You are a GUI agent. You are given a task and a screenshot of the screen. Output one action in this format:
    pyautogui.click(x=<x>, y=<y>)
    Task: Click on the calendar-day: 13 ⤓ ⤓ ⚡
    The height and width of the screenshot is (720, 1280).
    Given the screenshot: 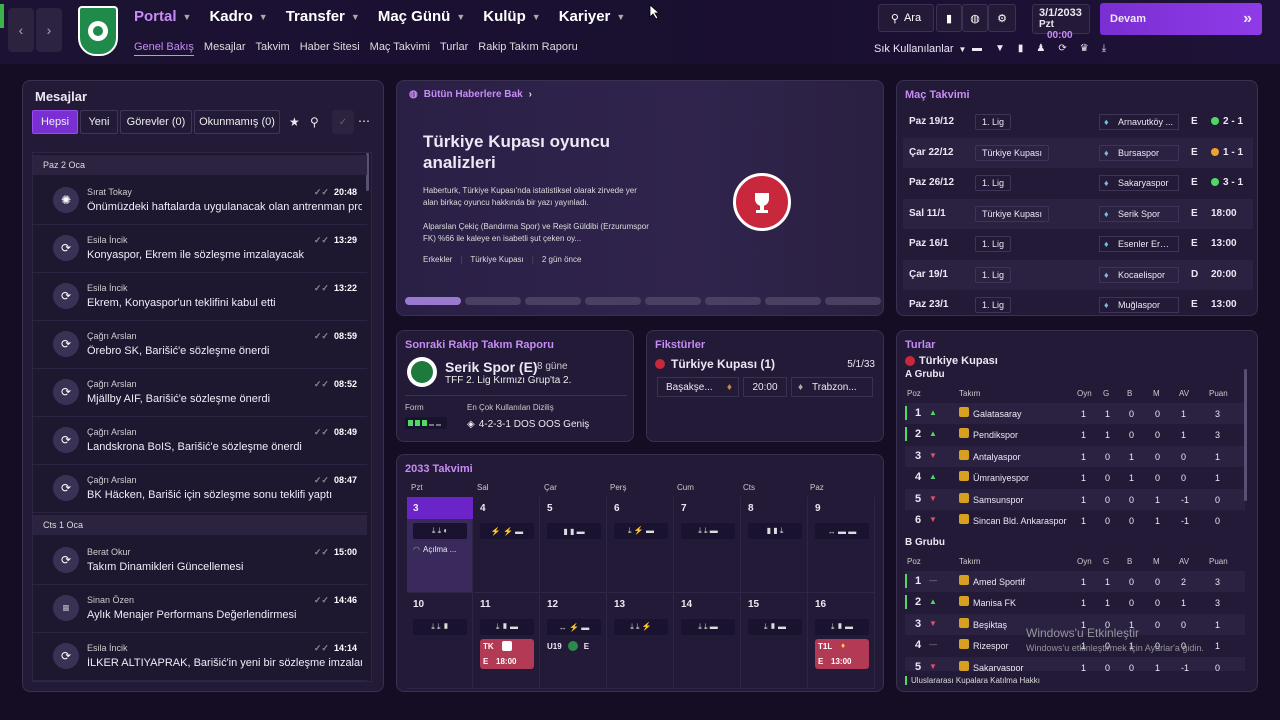 What is the action you would take?
    pyautogui.click(x=641, y=641)
    